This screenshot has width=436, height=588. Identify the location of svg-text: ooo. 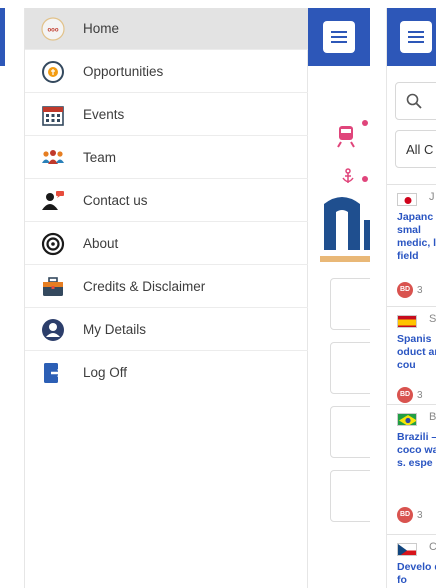
(53, 31).